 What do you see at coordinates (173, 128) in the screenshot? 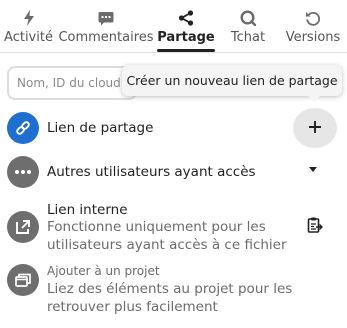
I see `share-link-row: Lien de partage` at bounding box center [173, 128].